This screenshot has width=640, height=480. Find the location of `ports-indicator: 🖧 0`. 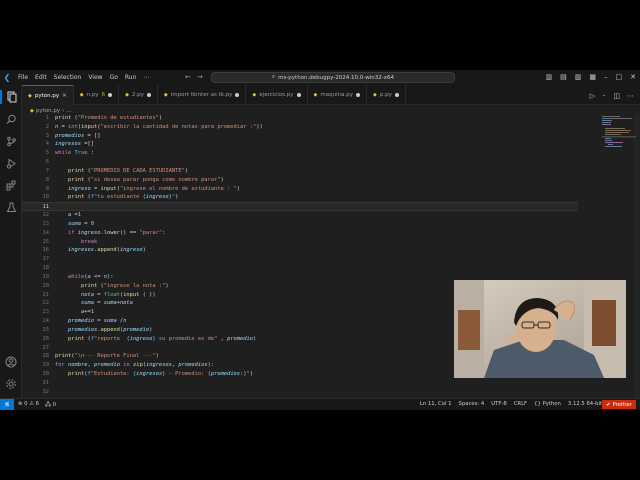

ports-indicator: 🖧 0 is located at coordinates (50, 405).